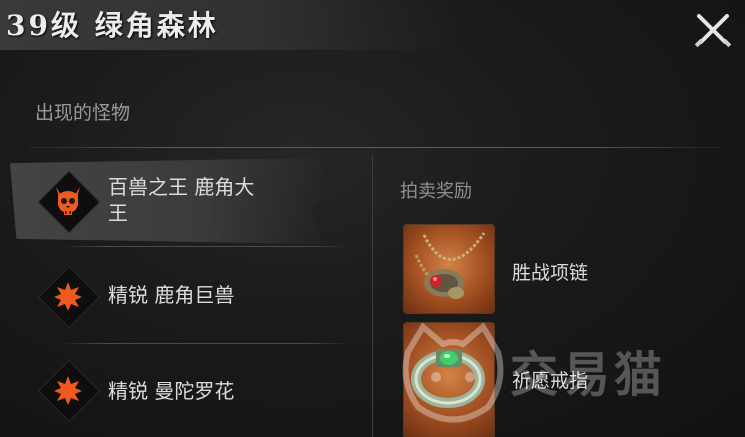  I want to click on ring-icon, so click(448, 378).